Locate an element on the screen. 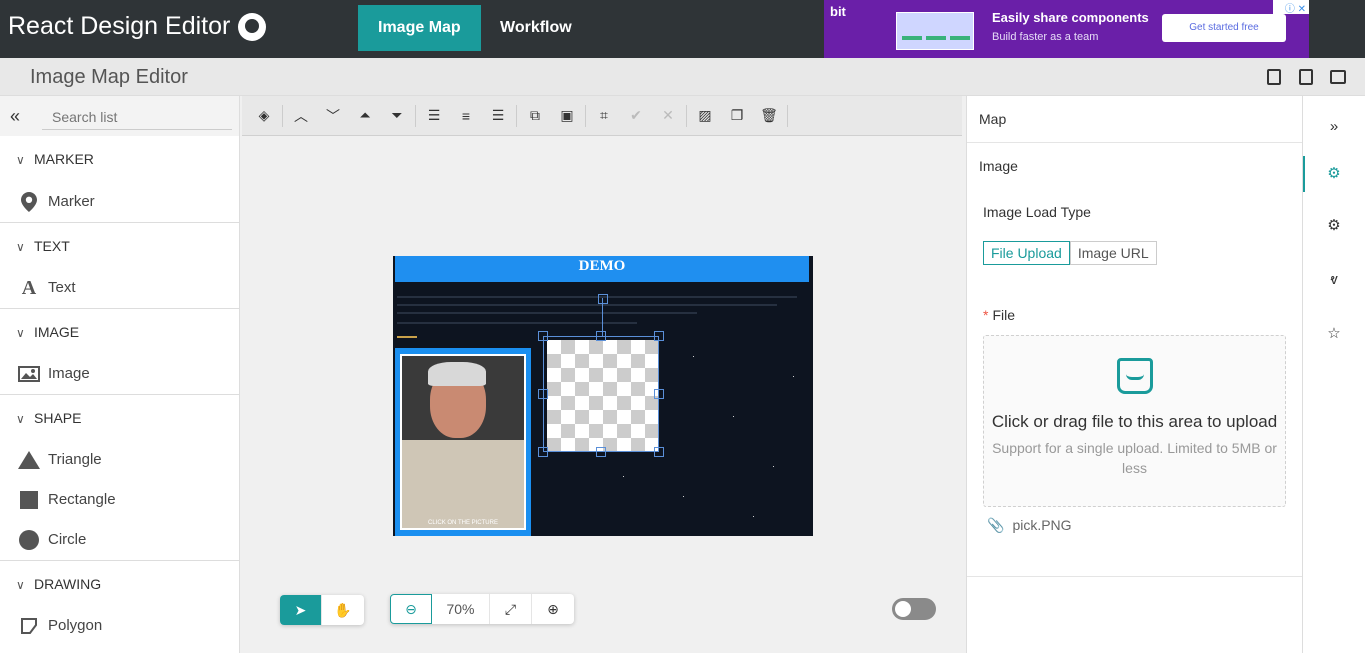 This screenshot has height=653, width=1365. star-icon: ☆ is located at coordinates (1334, 335).